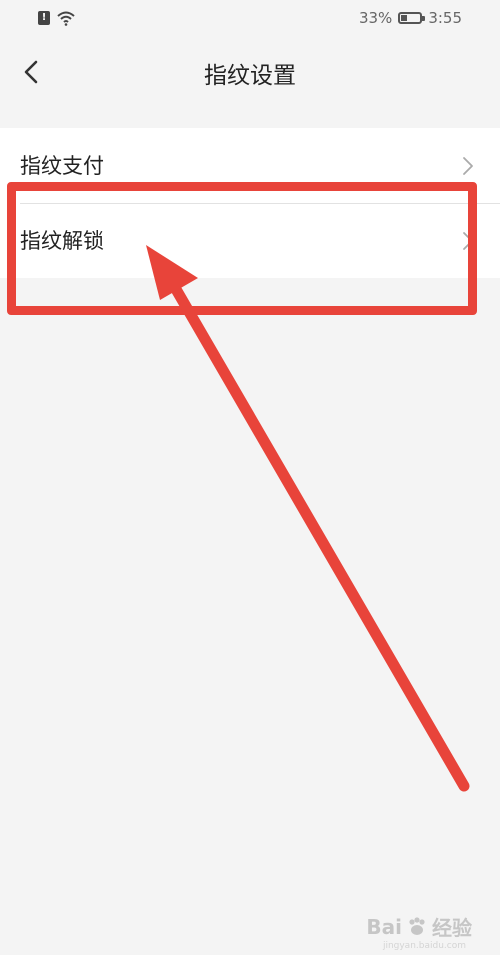 The image size is (500, 955). Describe the element at coordinates (452, 928) in the screenshot. I see `watermark-suffix: 经验` at that location.